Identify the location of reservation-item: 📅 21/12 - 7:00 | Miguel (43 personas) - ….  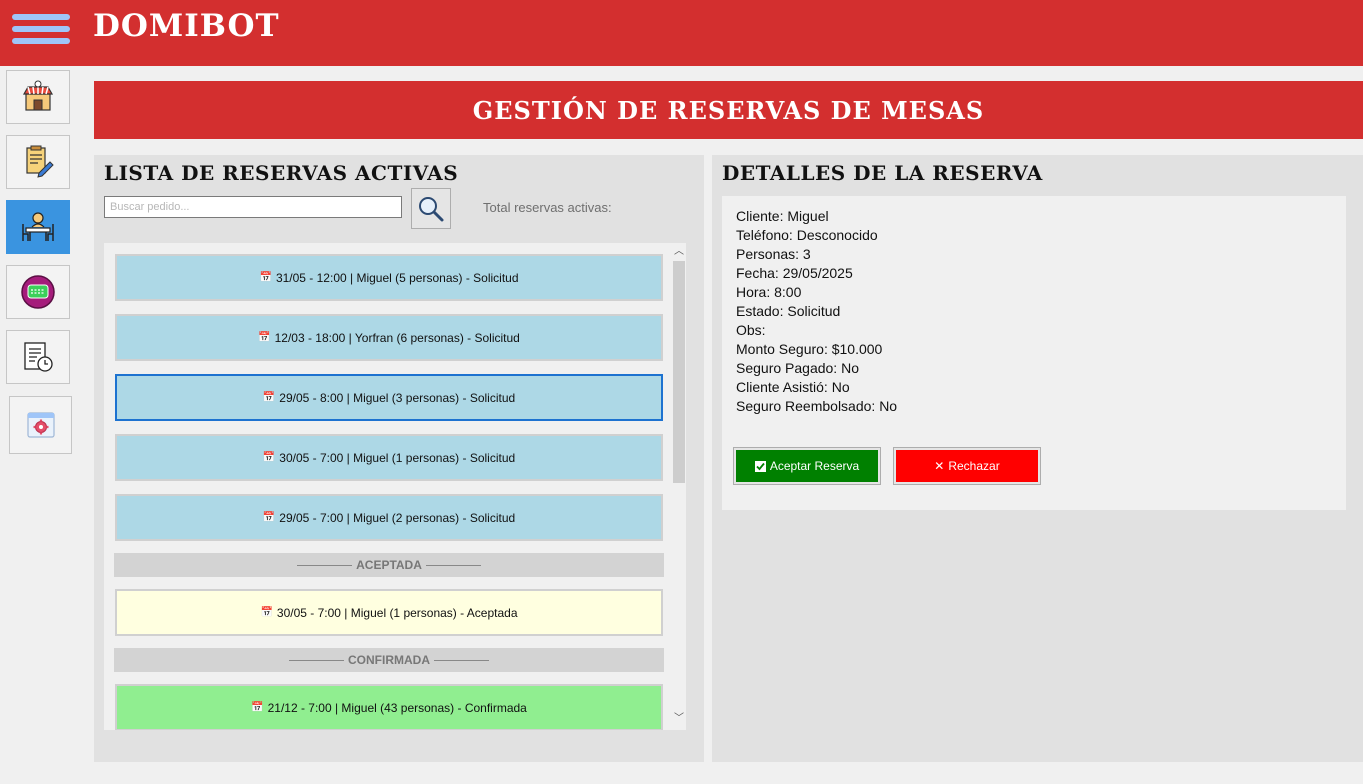
(389, 707).